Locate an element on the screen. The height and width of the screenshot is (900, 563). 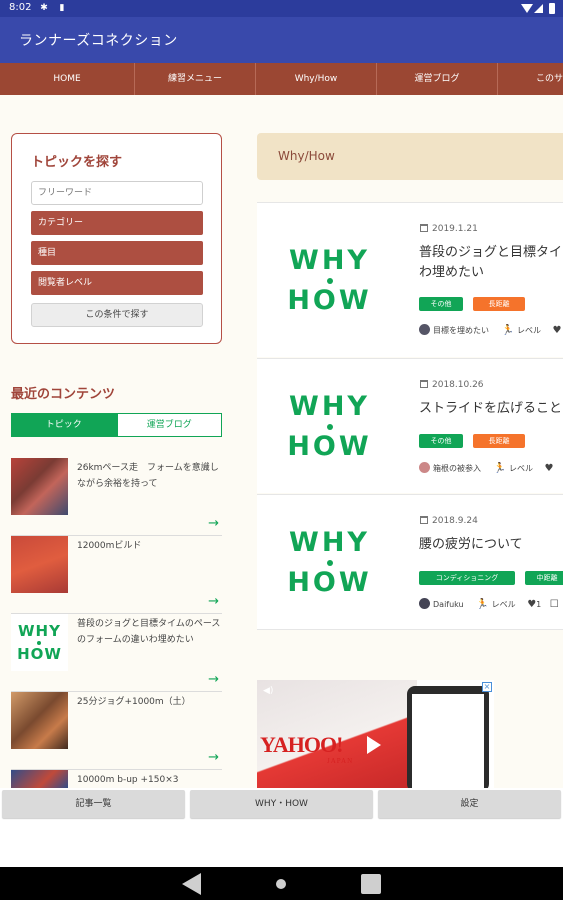
logo-how: HOW is located at coordinates (39, 653).